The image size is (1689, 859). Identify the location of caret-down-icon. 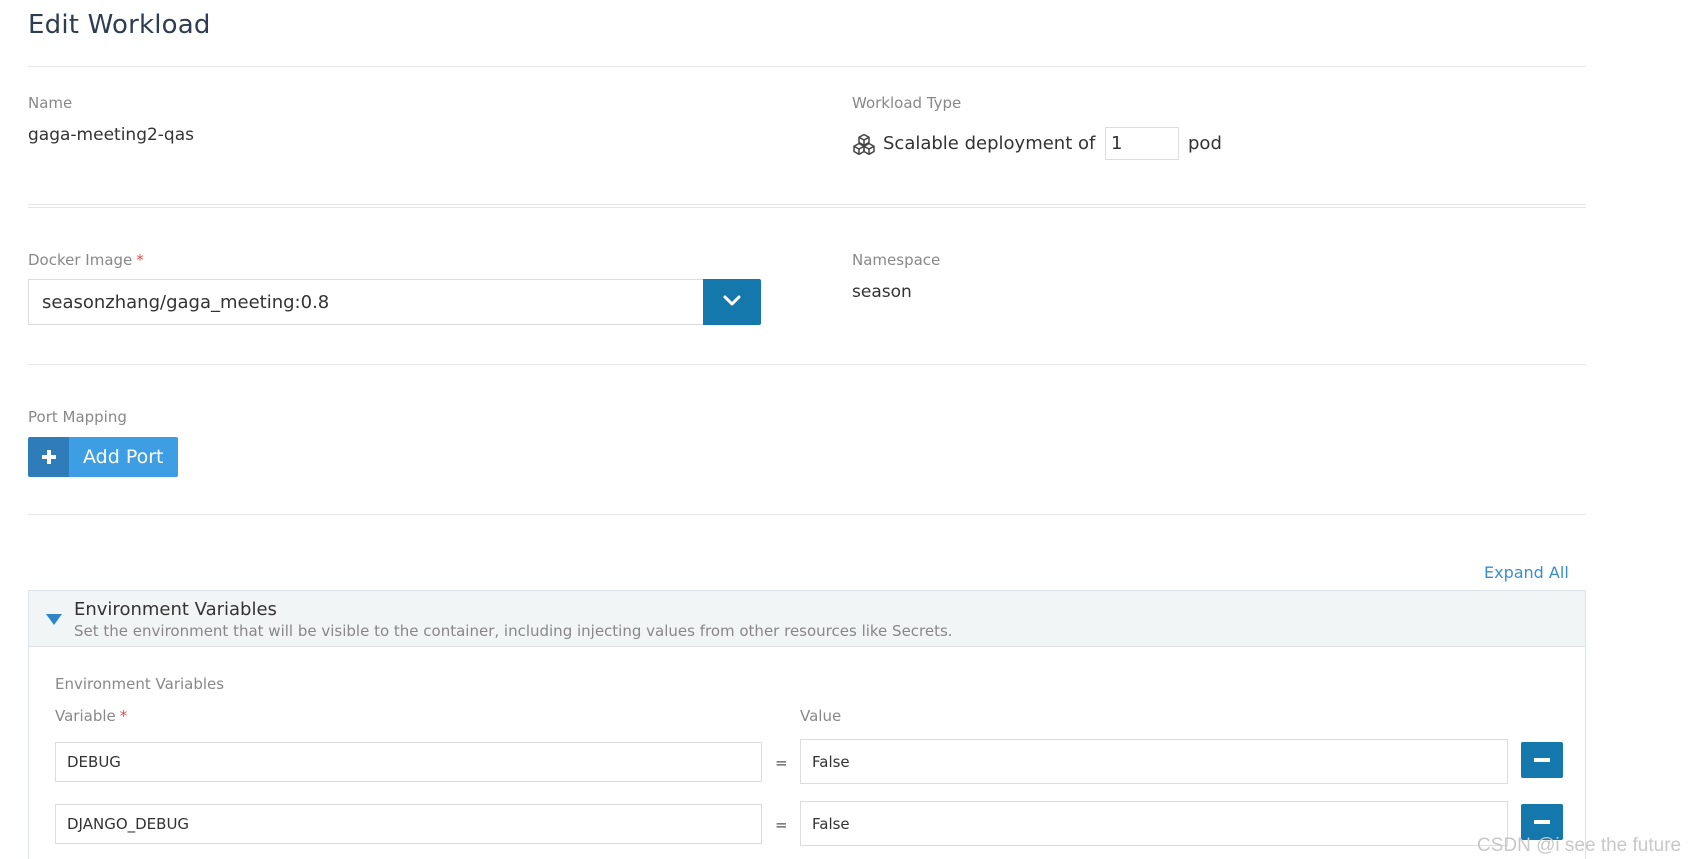
(54, 619).